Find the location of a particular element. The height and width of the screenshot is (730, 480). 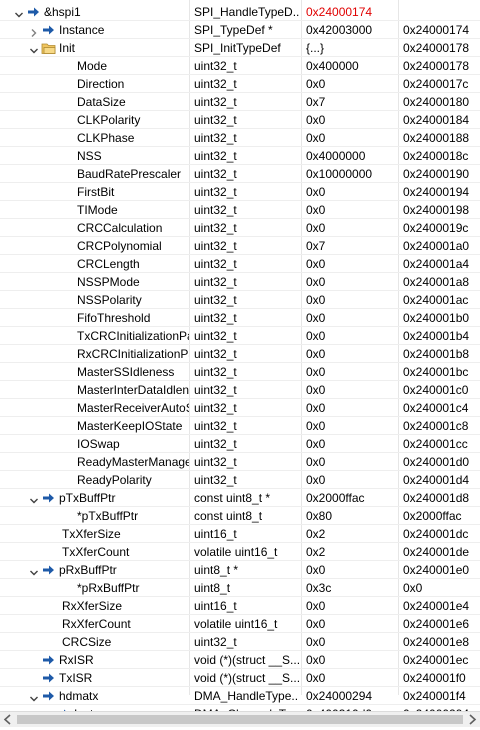

tree-row: TxXferSize uint16_t 0x2 0x240001dc is located at coordinates (240, 534).